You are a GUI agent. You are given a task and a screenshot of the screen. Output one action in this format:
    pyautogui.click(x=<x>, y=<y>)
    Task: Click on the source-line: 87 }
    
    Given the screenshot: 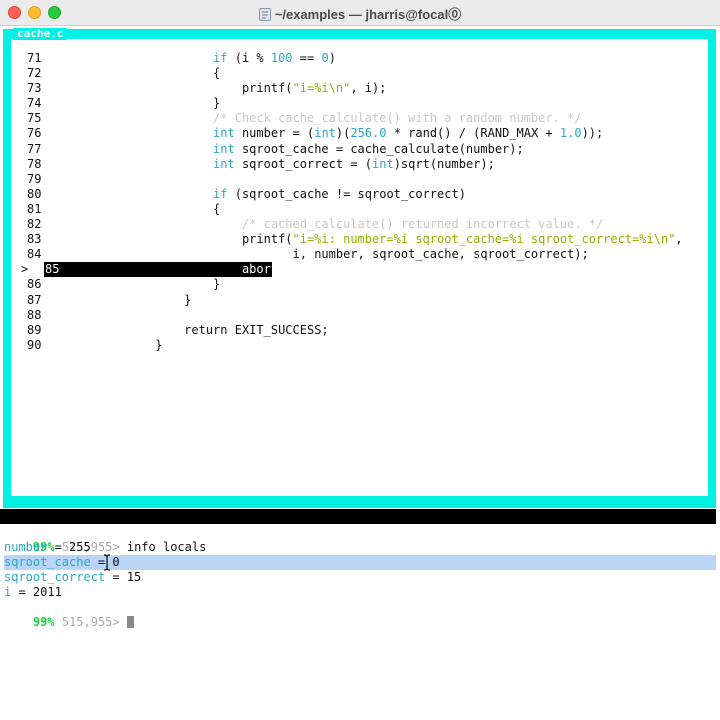 What is the action you would take?
    pyautogui.click(x=360, y=300)
    